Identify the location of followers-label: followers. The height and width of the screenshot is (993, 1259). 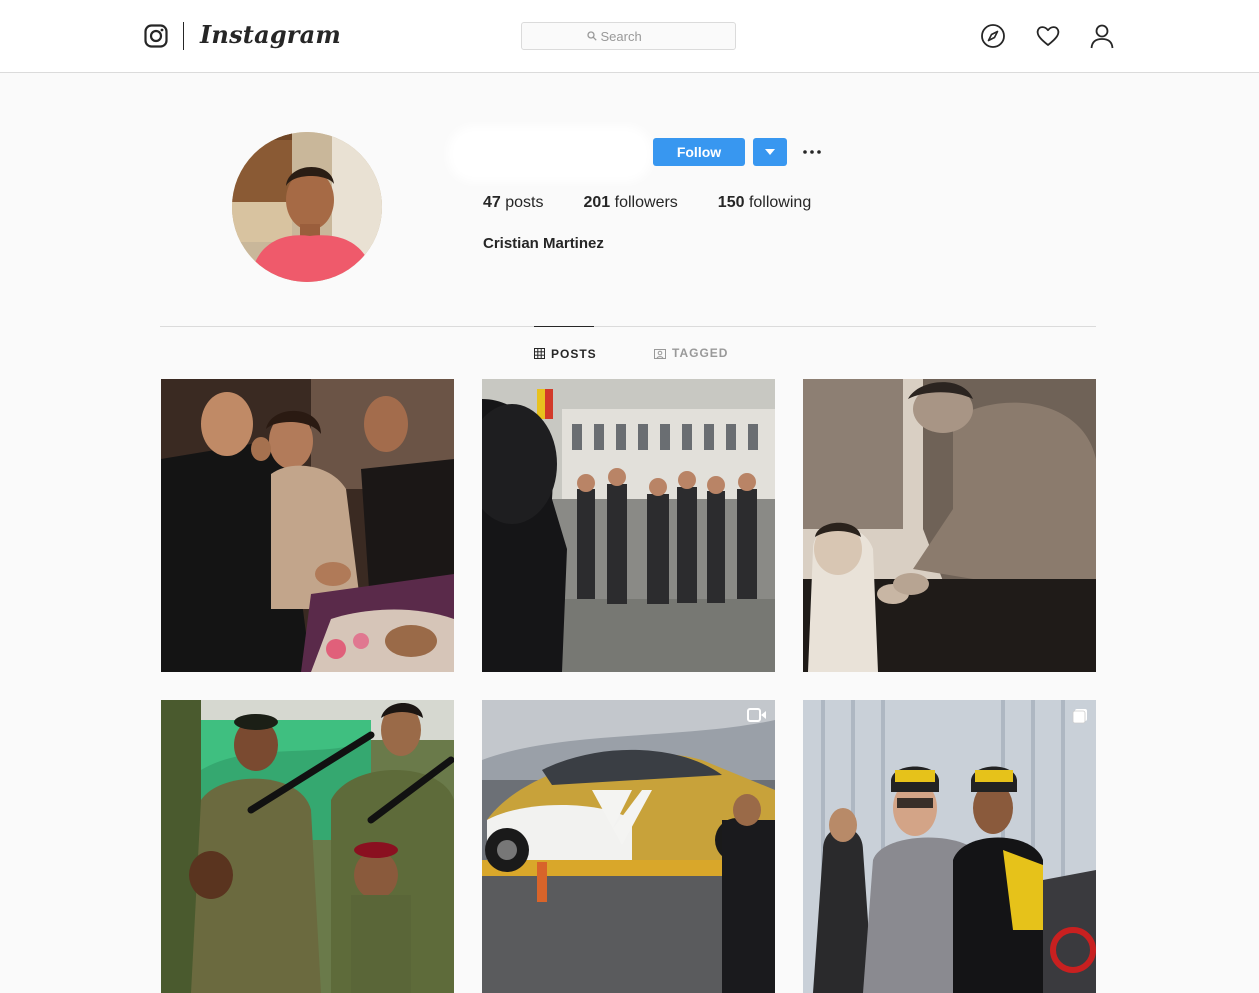
(646, 202).